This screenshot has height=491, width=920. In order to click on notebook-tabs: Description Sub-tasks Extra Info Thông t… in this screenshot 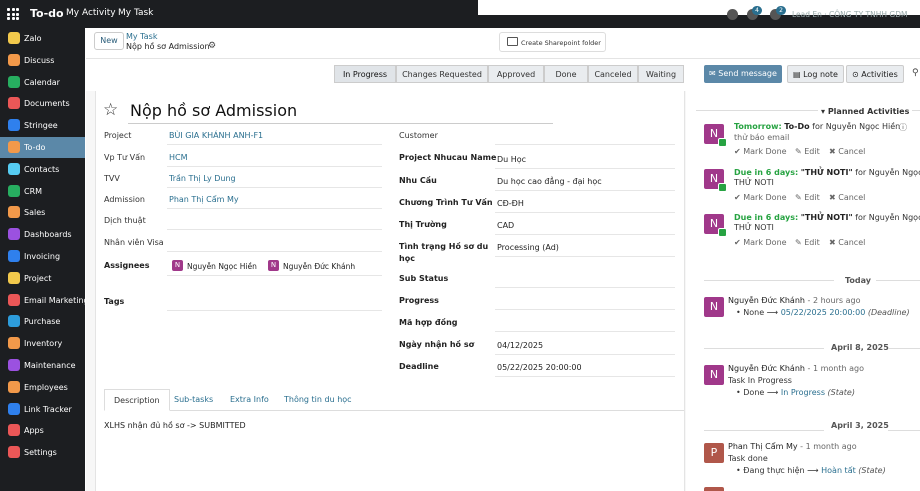, I will do `click(394, 400)`.